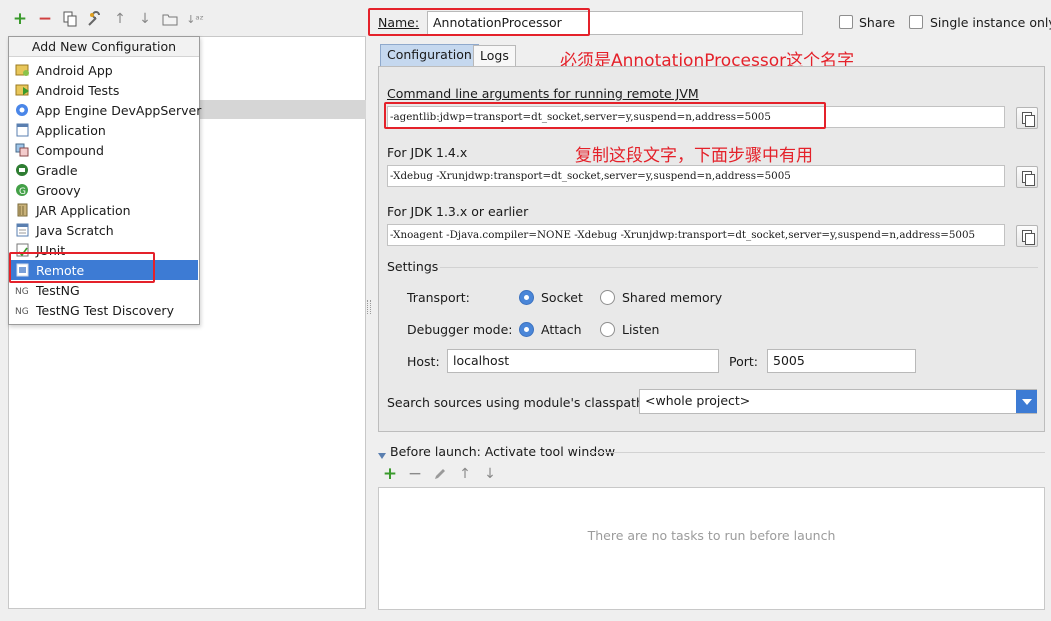  What do you see at coordinates (1027, 236) in the screenshot?
I see `copy-jdk13-button` at bounding box center [1027, 236].